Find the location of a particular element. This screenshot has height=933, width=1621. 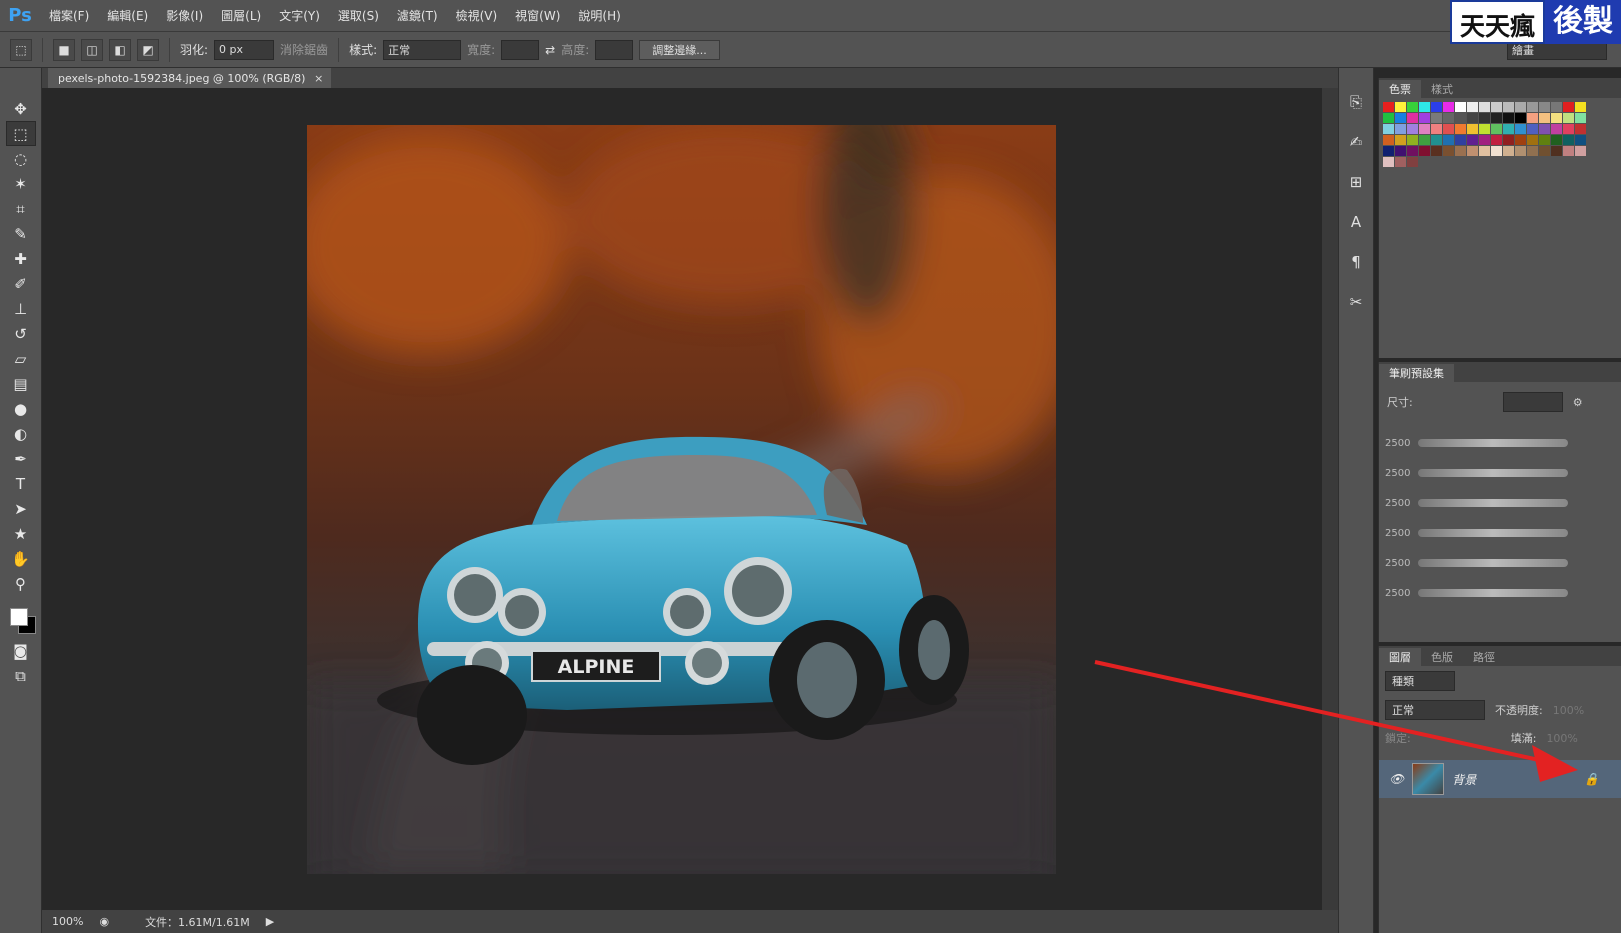

dodge-tool-icon: ◐ is located at coordinates (21, 433).